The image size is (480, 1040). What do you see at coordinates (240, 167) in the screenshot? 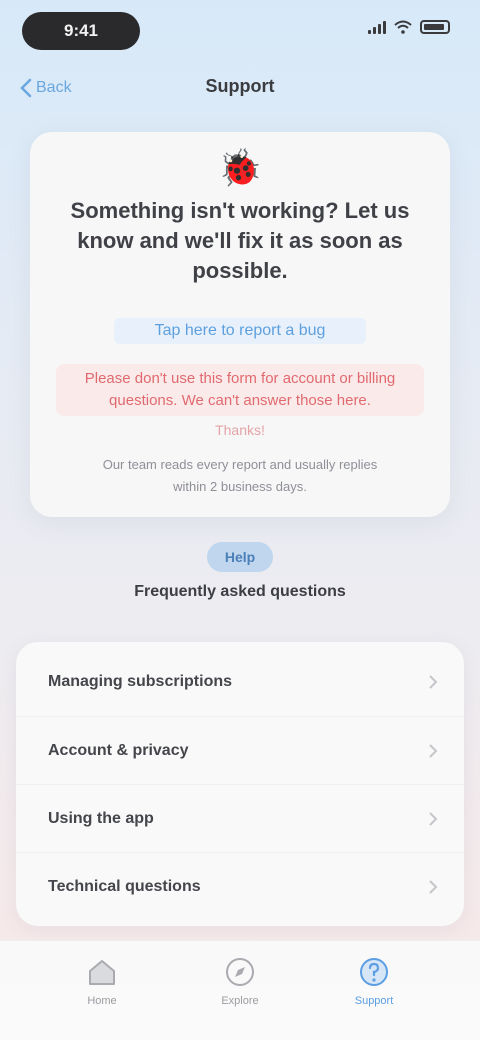
I see `bug-icon: 🐞` at bounding box center [240, 167].